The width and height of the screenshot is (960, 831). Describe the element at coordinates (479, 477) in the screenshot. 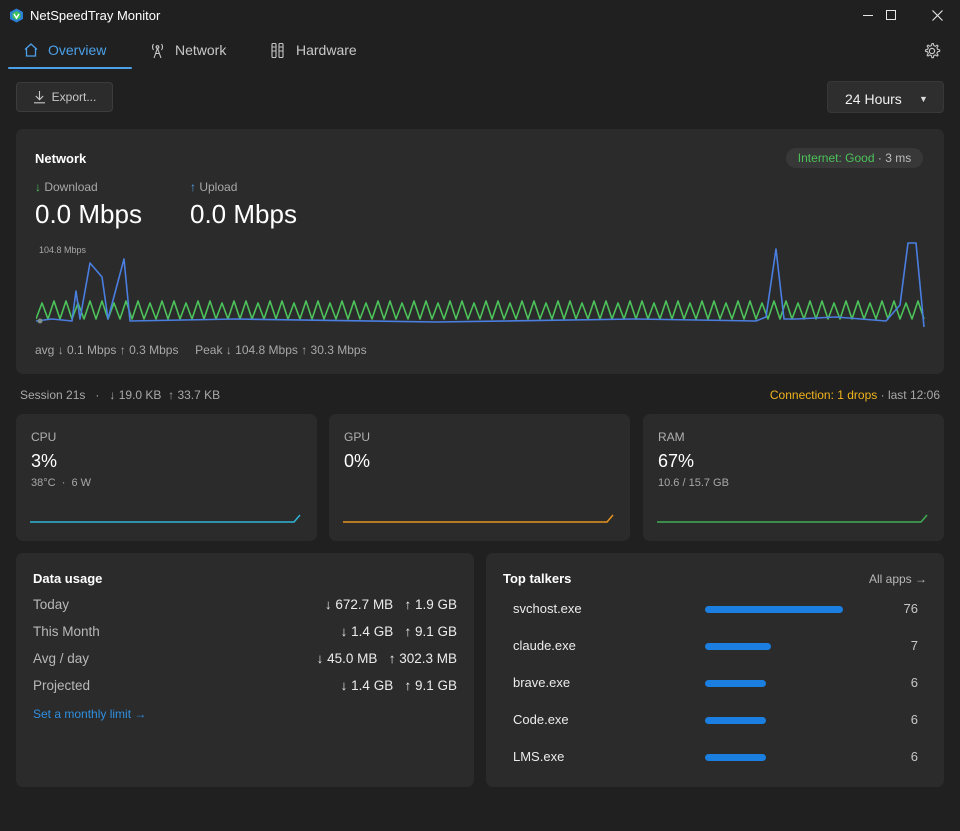

I see `gpu-card: GPU 0%` at that location.